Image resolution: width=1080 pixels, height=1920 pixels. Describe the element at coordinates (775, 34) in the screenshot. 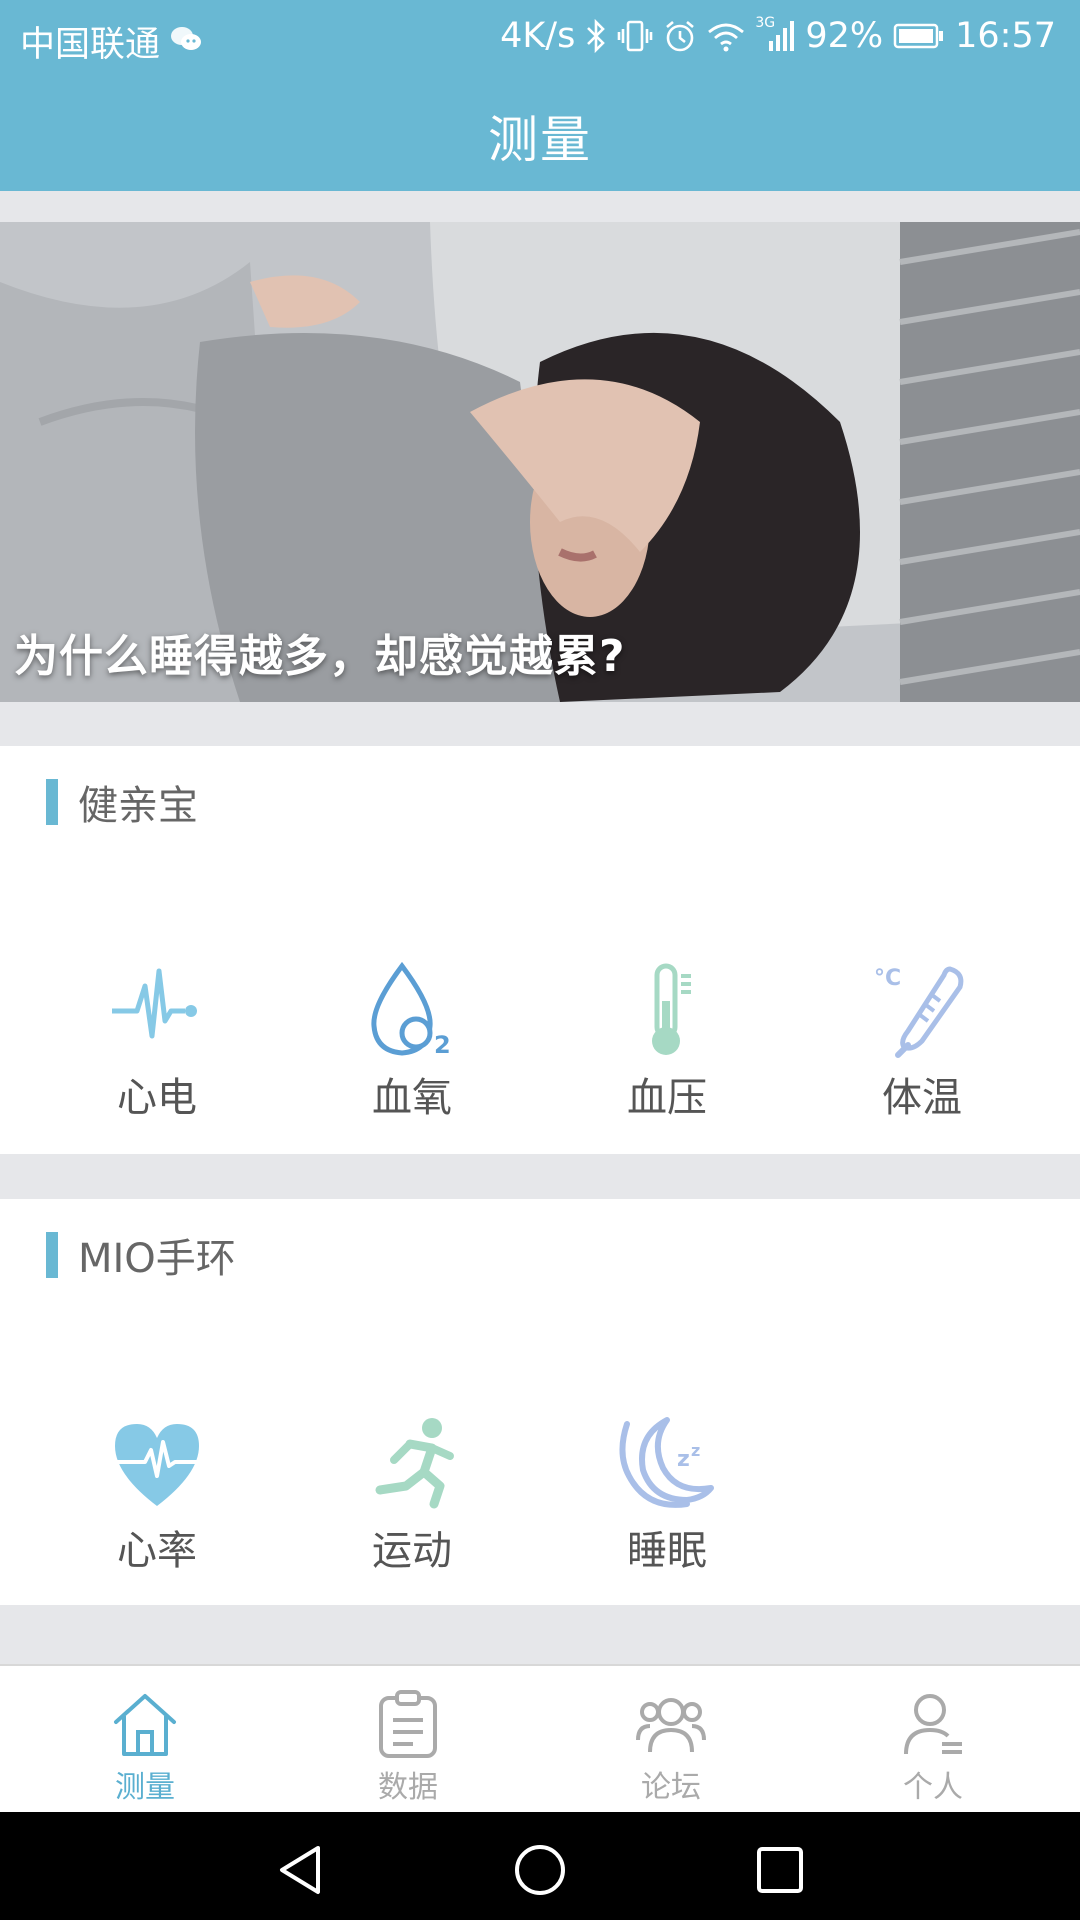

I see `signal-icon: 3G` at that location.